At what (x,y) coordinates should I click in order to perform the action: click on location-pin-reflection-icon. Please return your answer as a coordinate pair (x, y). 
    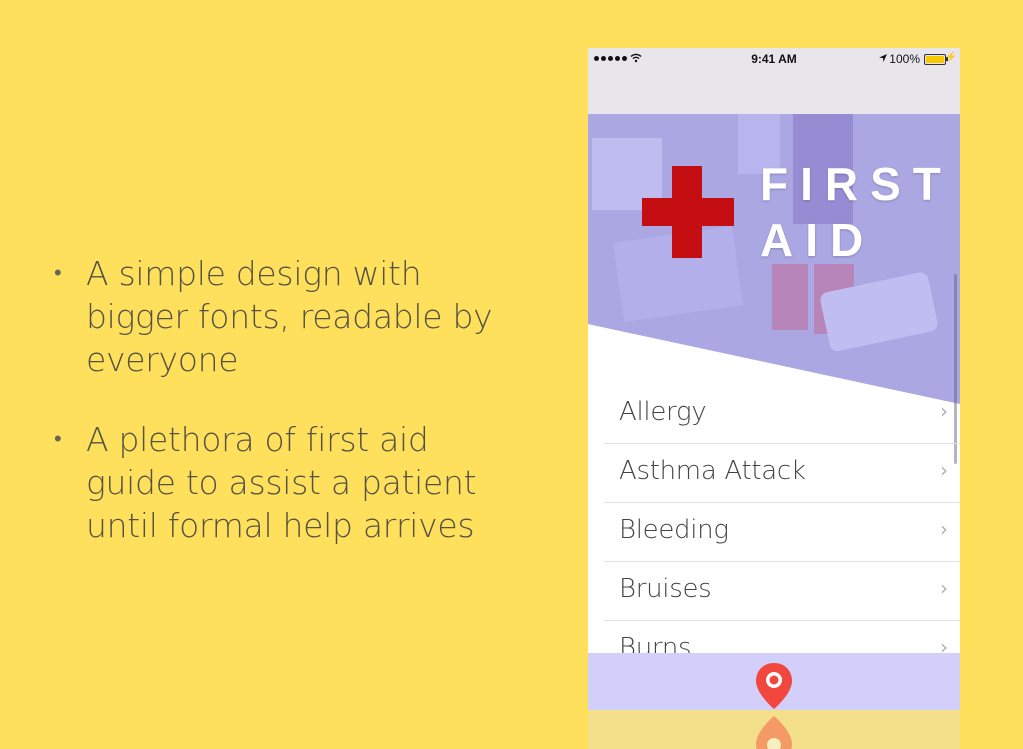
    Looking at the image, I should click on (774, 732).